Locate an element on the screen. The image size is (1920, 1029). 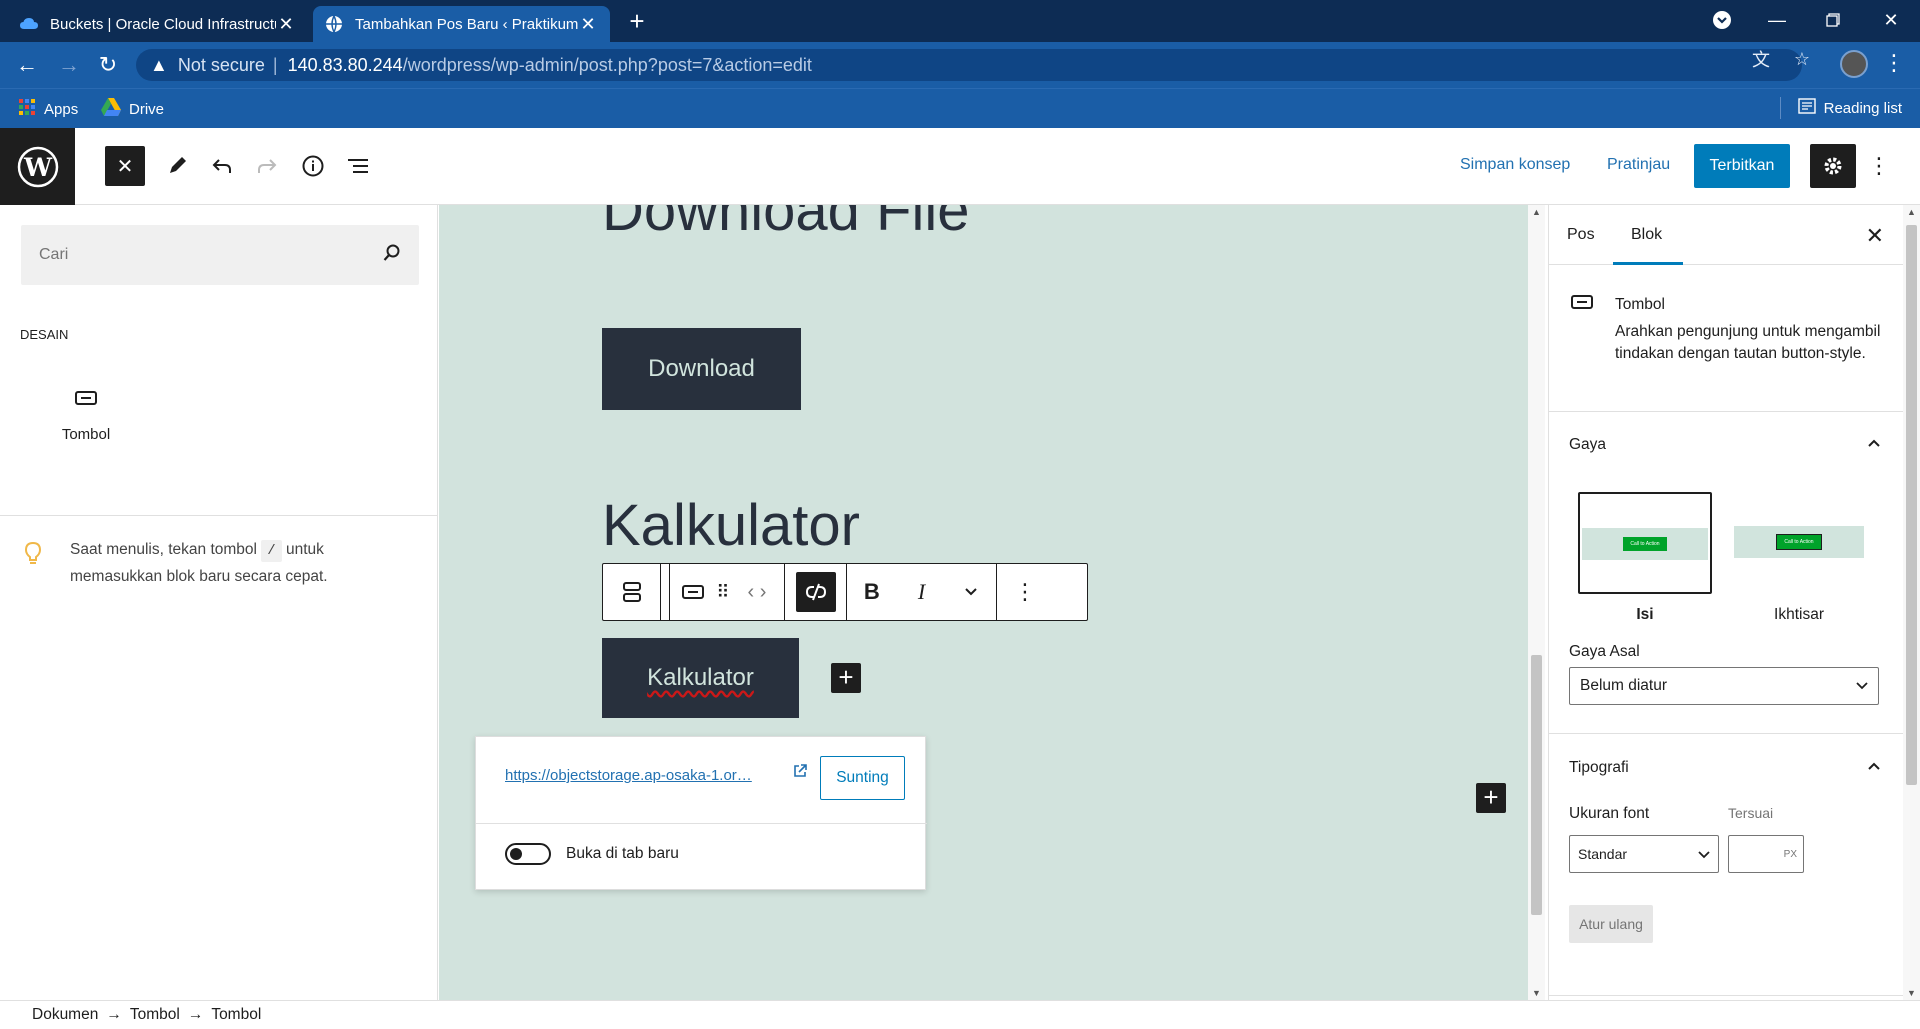
url-host: 140.83.80.244 is located at coordinates (345, 64).